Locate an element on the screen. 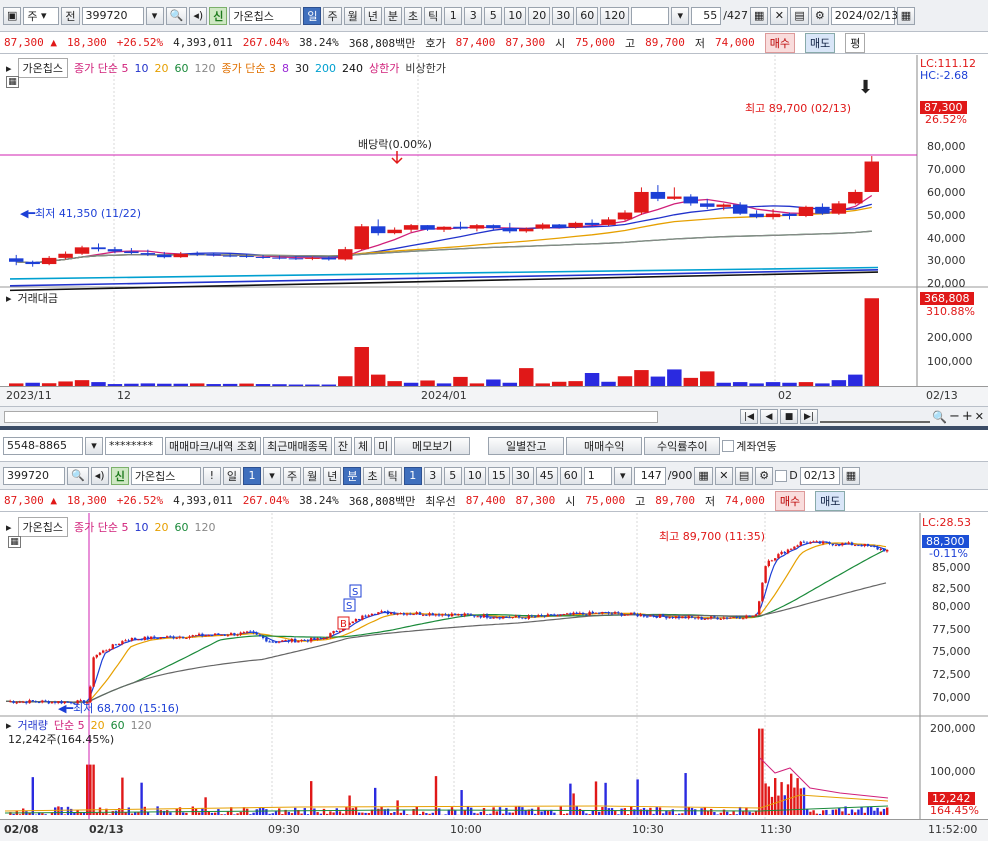 The height and width of the screenshot is (841, 988). balance-button: 잔 is located at coordinates (343, 445).